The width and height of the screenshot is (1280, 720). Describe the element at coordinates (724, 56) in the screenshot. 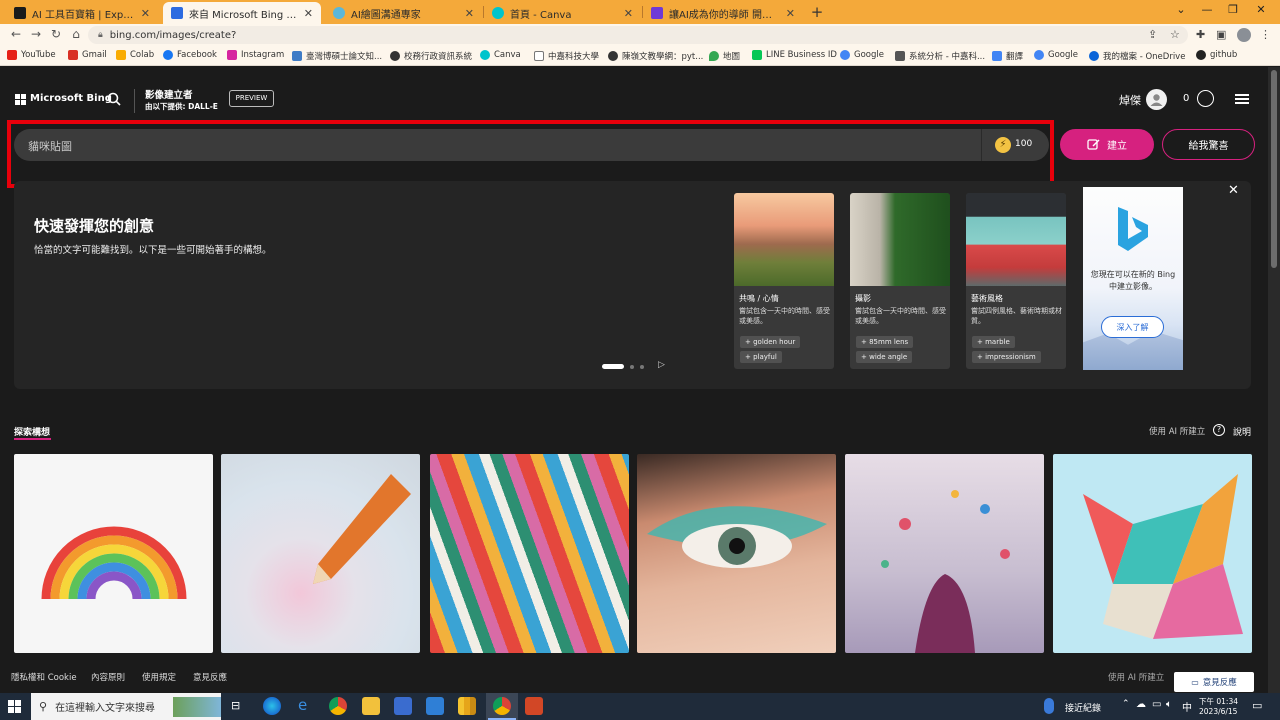

I see `bookmark-maps: 地圖` at that location.